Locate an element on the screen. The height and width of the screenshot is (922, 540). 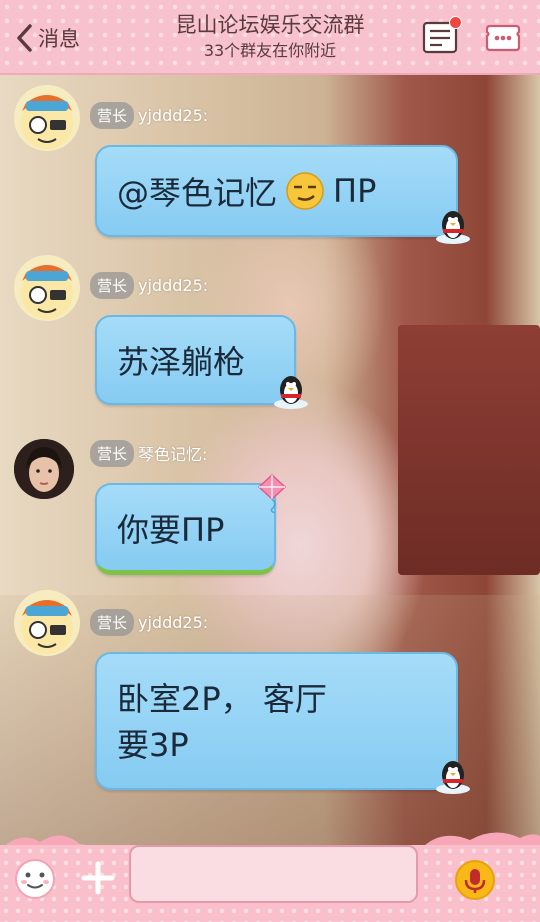
more-button is located at coordinates (503, 38).